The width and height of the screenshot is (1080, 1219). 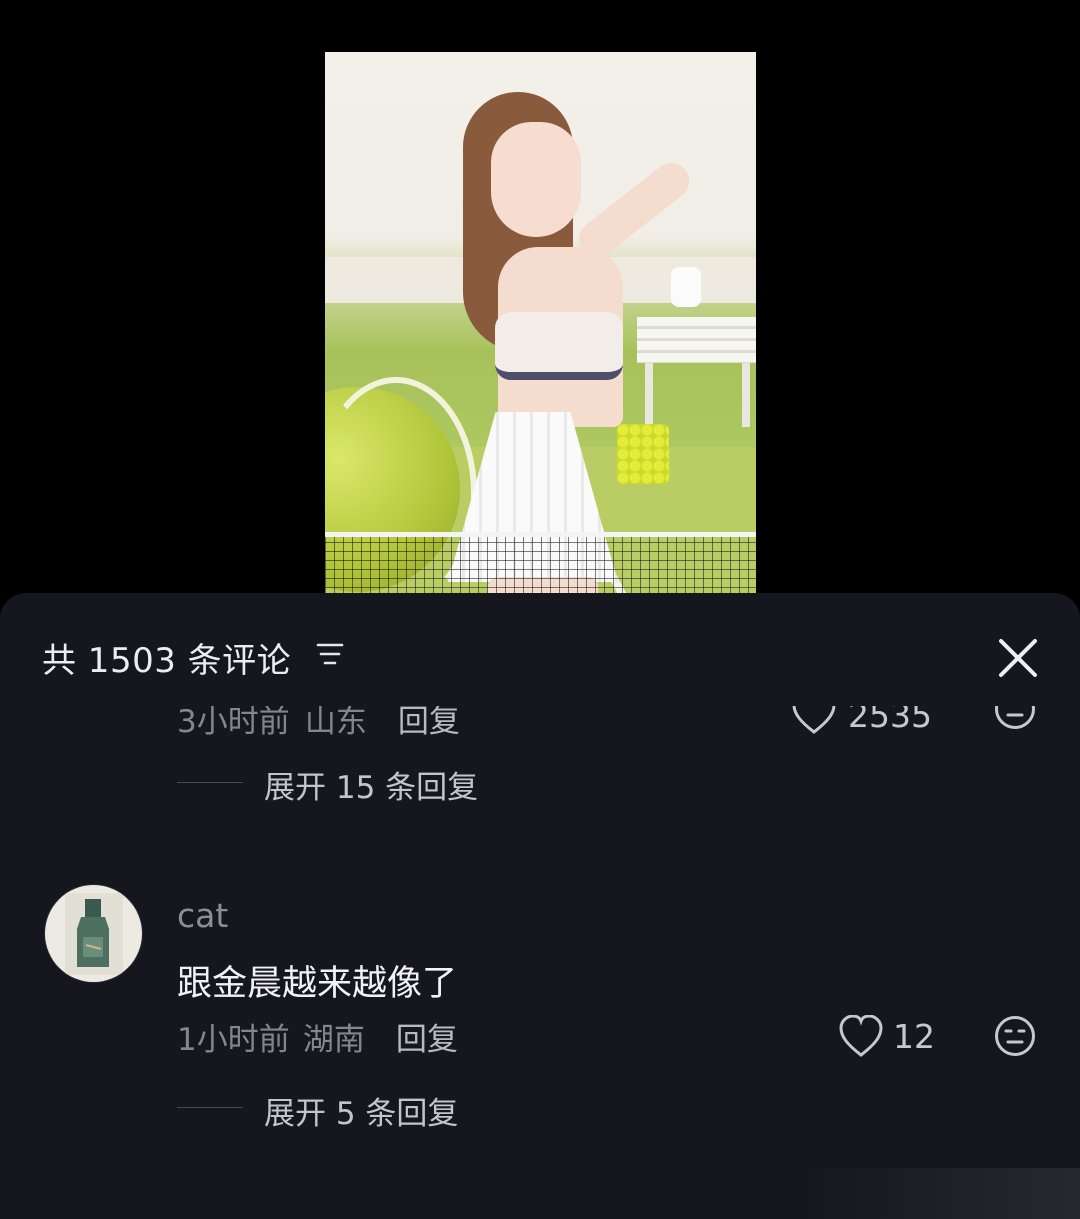 I want to click on like-count: 12, so click(x=914, y=1036).